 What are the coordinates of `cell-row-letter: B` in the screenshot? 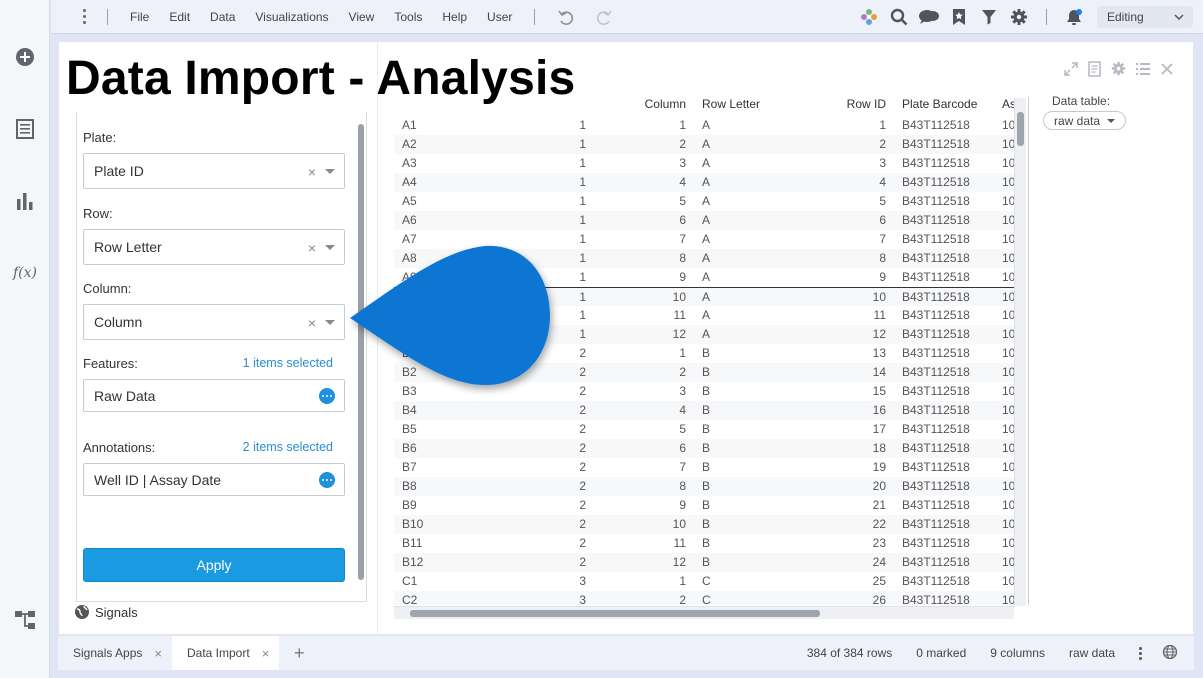 It's located at (706, 486).